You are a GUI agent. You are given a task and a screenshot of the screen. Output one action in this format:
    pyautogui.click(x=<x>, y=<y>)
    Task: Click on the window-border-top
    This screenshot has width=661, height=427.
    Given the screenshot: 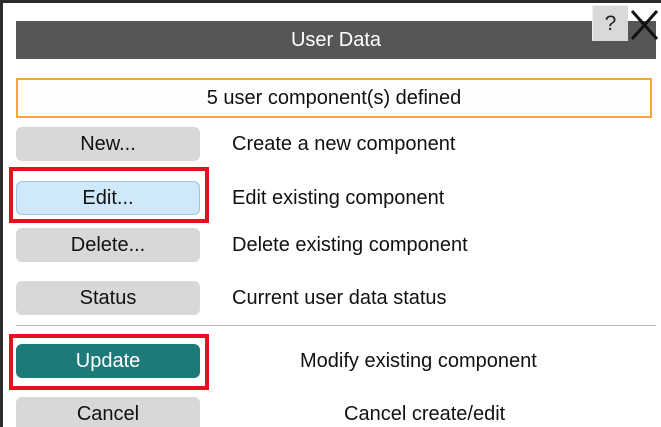 What is the action you would take?
    pyautogui.click(x=330, y=1)
    